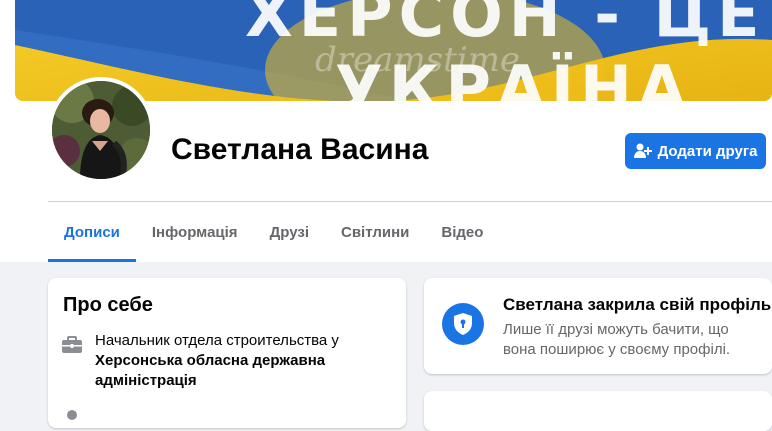  I want to click on profile-avatar, so click(101, 130).